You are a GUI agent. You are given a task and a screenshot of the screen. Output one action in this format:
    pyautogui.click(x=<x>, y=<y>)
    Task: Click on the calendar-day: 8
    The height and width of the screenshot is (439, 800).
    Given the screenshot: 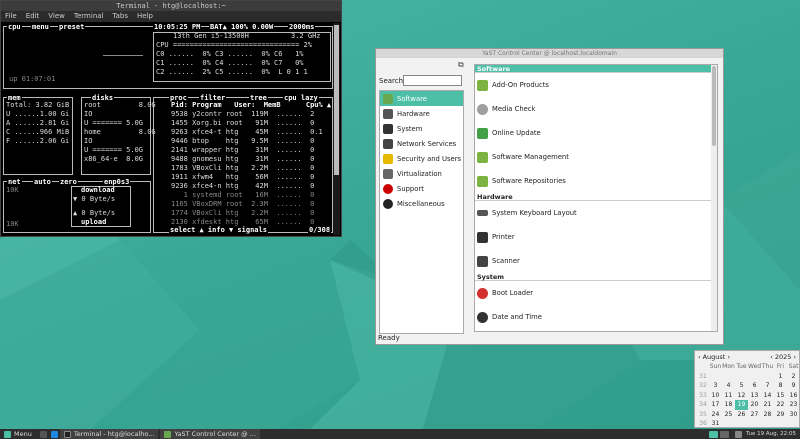 What is the action you would take?
    pyautogui.click(x=780, y=386)
    